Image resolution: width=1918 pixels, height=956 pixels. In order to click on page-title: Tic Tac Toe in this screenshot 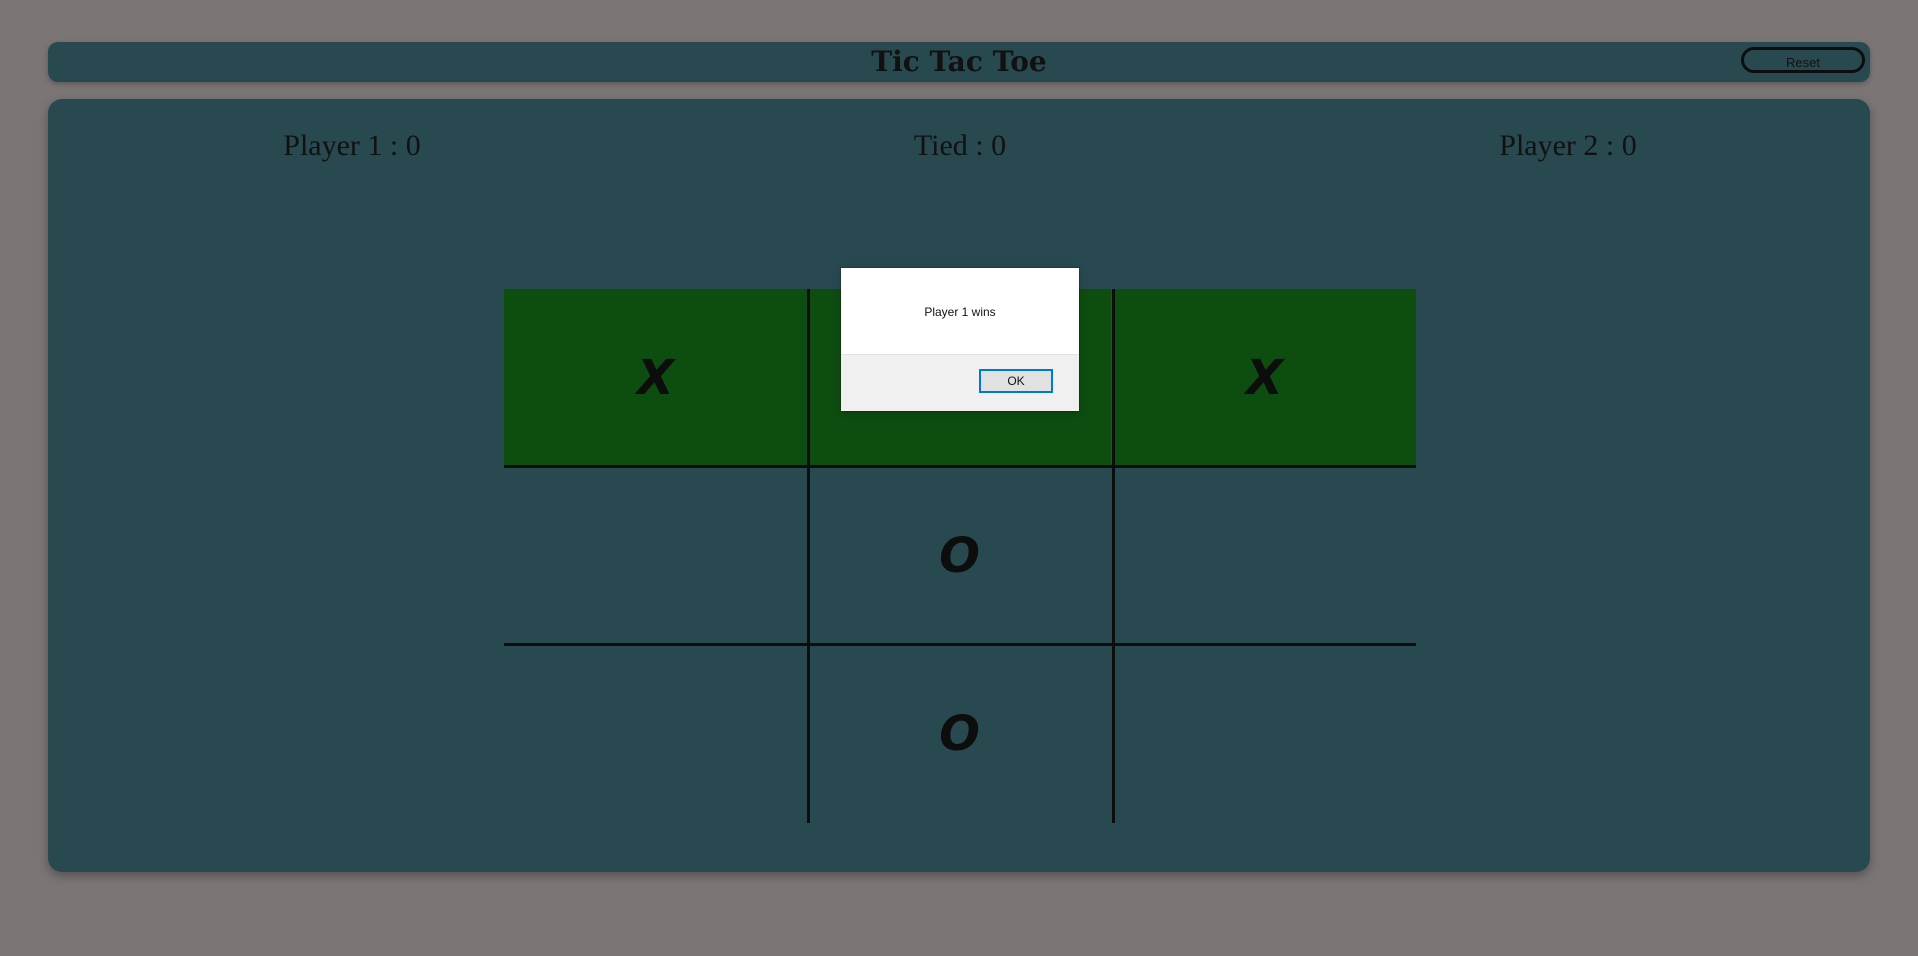, I will do `click(959, 61)`.